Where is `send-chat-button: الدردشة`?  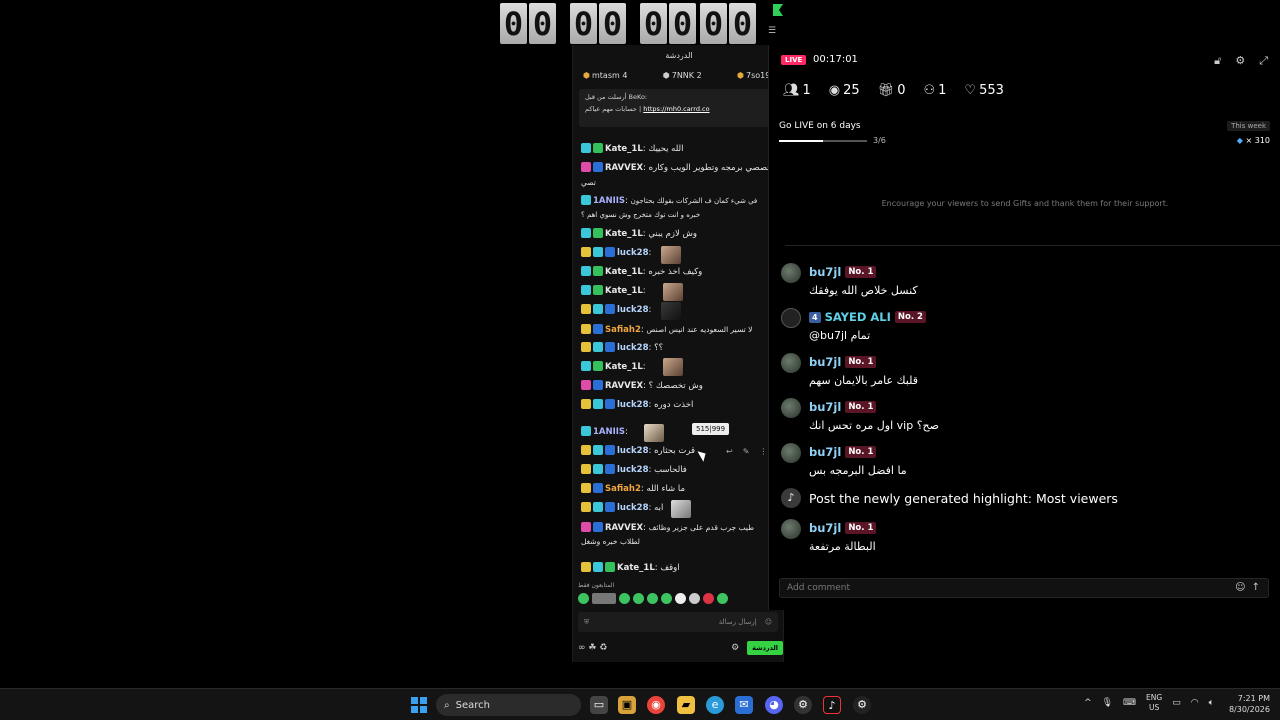
send-chat-button: الدردشة is located at coordinates (765, 648).